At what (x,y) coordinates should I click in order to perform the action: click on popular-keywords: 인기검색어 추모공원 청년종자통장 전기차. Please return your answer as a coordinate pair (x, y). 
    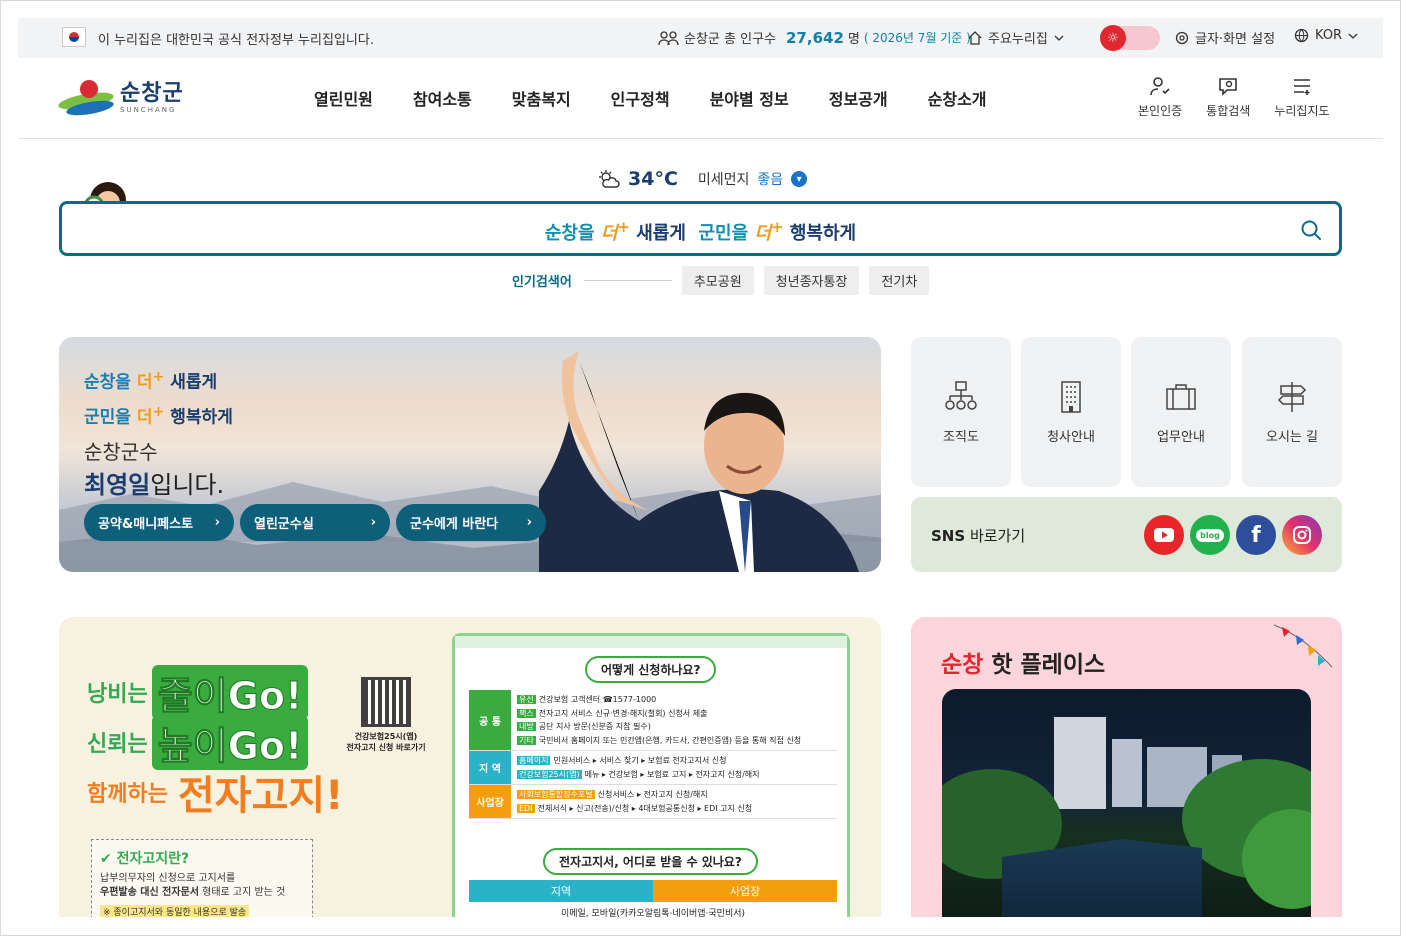
    Looking at the image, I should click on (721, 280).